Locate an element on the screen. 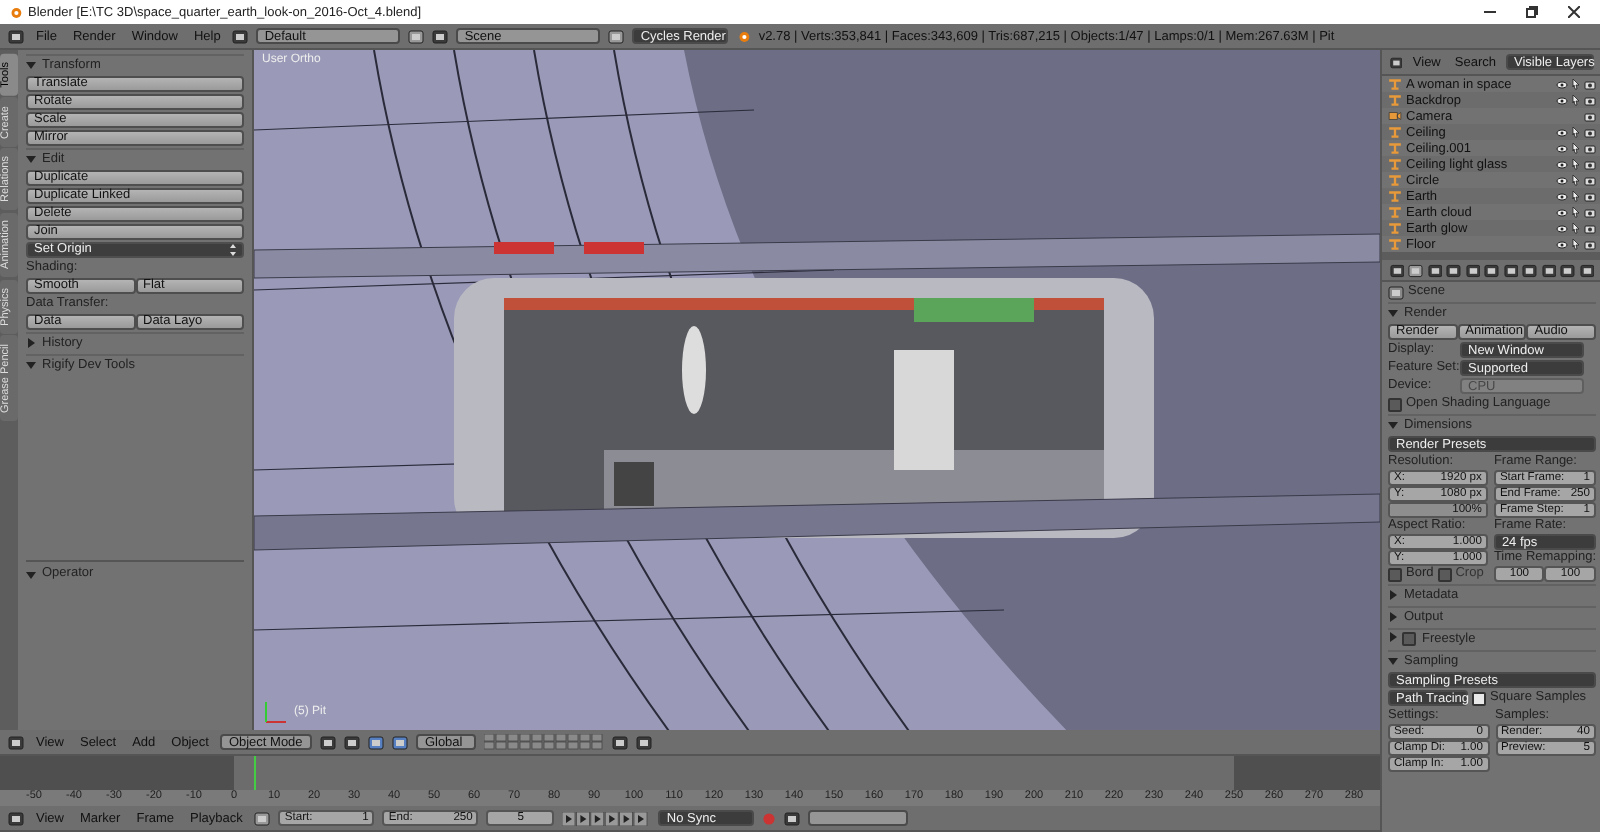  close-icon is located at coordinates (1574, 12).